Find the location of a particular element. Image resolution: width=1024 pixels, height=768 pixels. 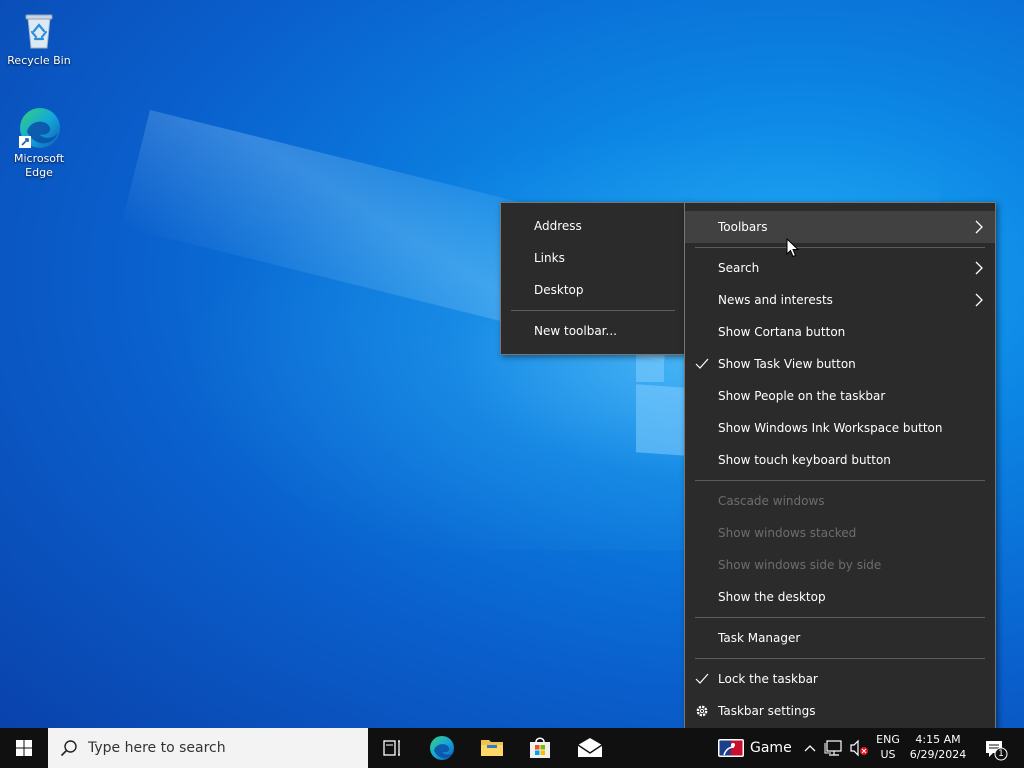

taskbar-search-box: Type here to search is located at coordinates (208, 748).